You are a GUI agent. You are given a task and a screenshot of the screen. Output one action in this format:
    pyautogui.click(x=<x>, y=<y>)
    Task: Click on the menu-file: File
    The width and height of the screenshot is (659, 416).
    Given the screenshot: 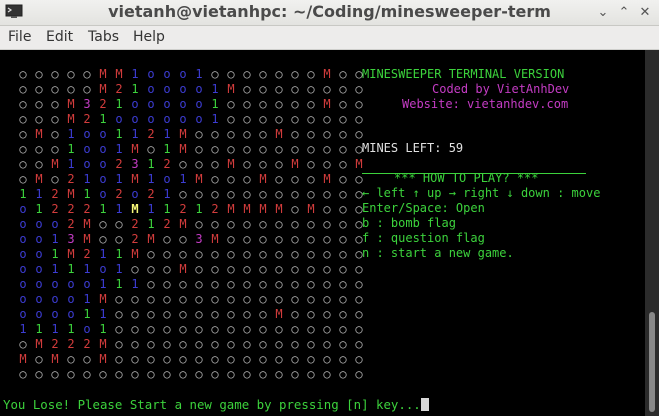 What is the action you would take?
    pyautogui.click(x=19, y=37)
    